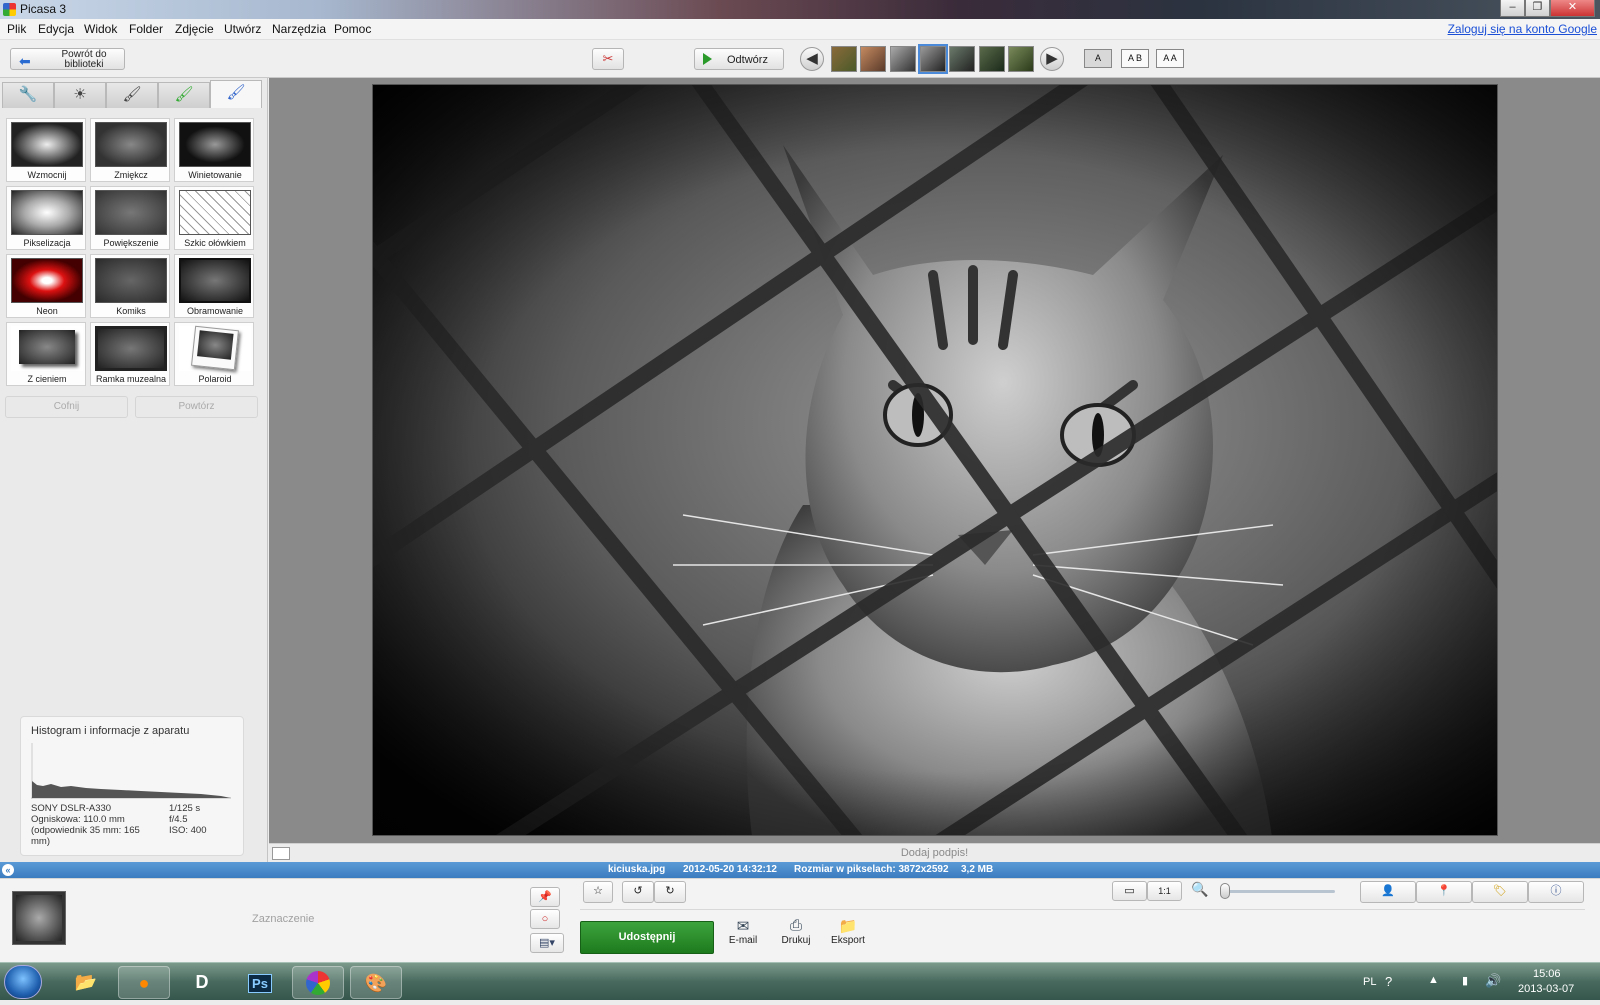 The image size is (1600, 1005). I want to click on fit-icon: ▭, so click(1129, 891).